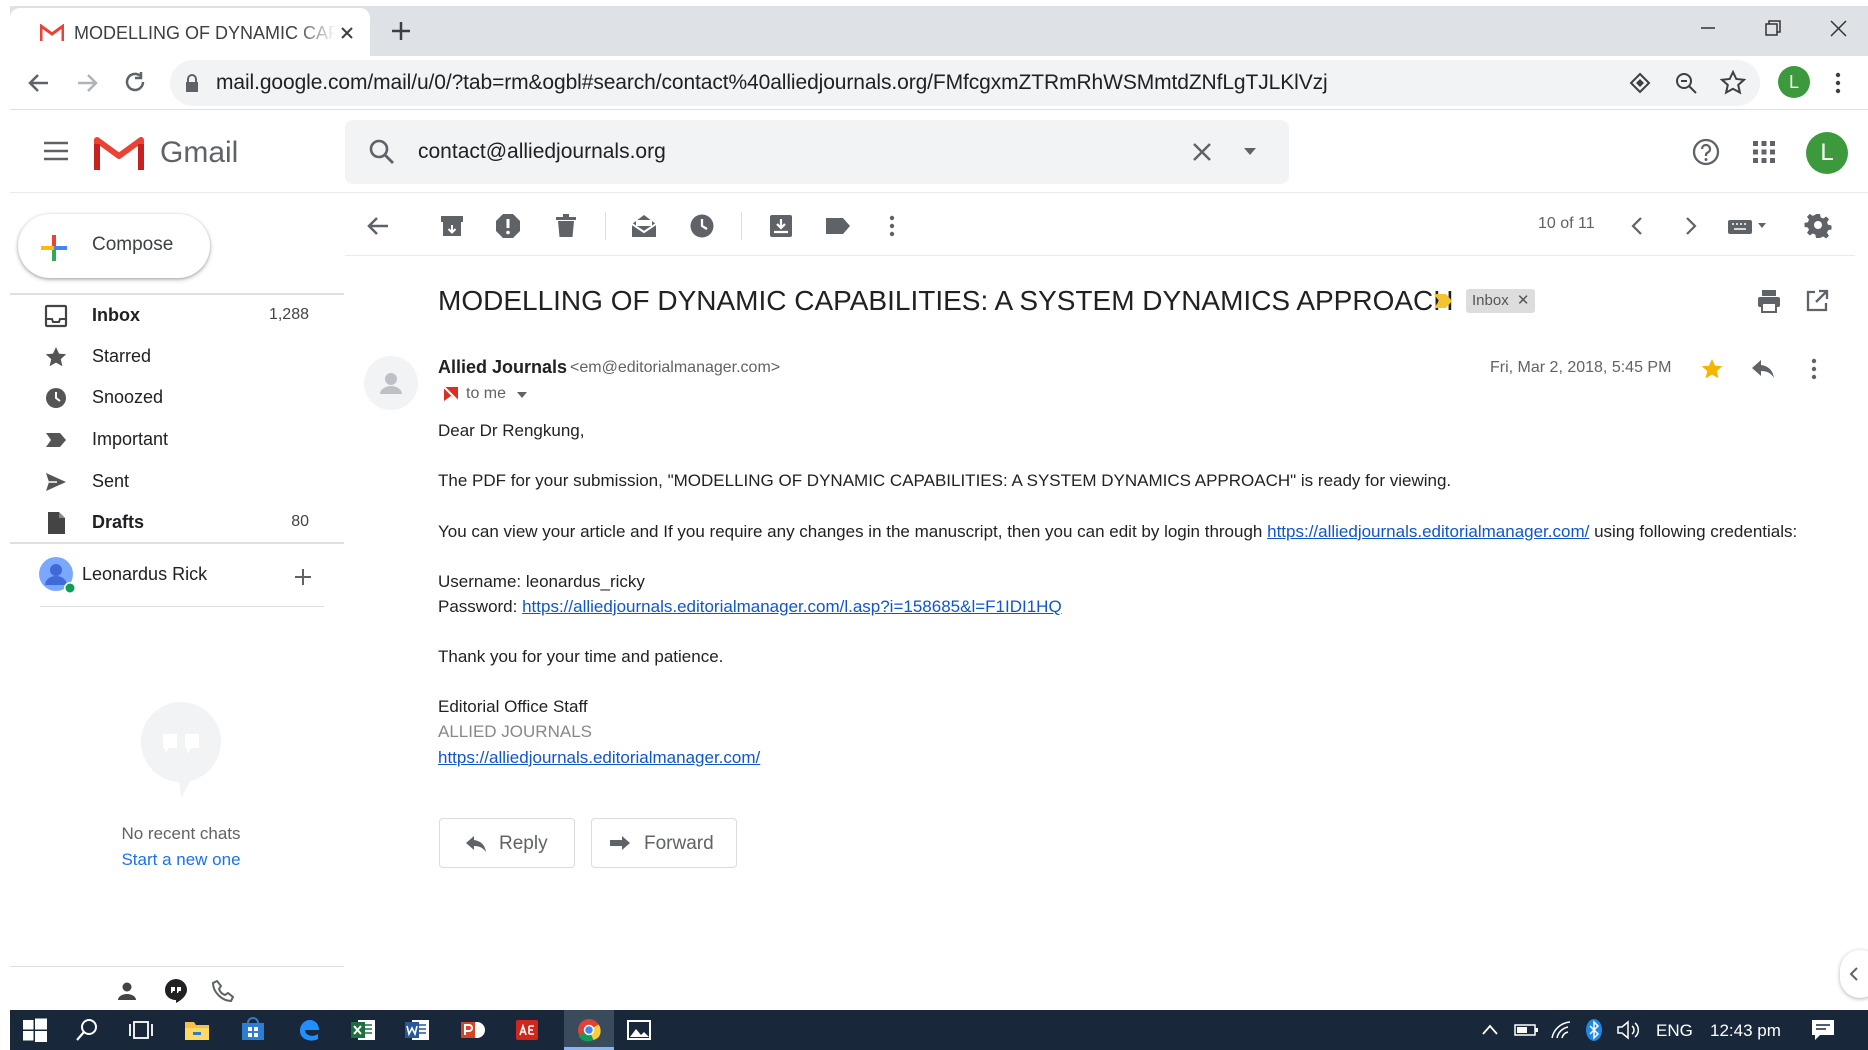 The image size is (1868, 1050). I want to click on windows-start-icon, so click(35, 1030).